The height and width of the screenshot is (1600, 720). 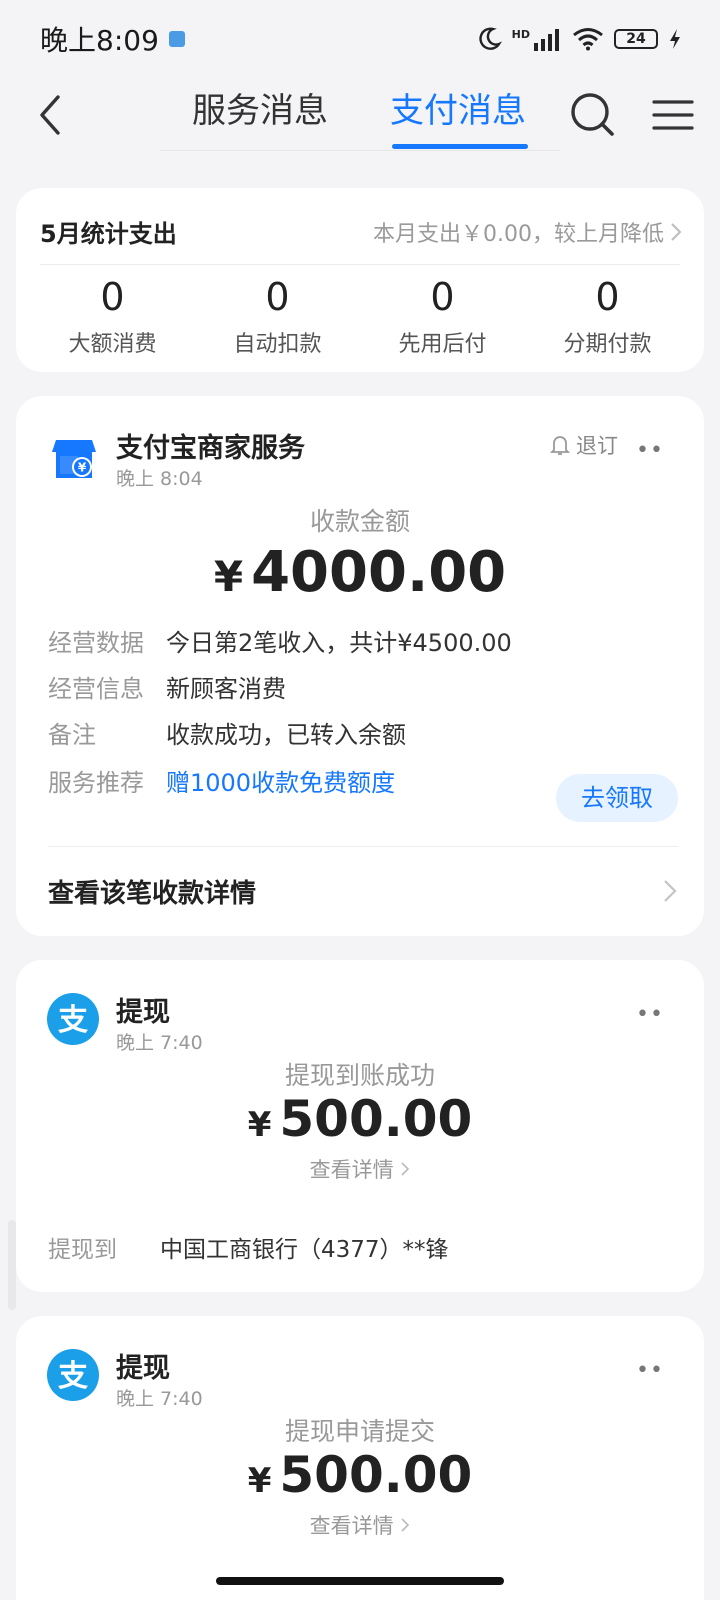 What do you see at coordinates (490, 38) in the screenshot?
I see `moon-icon` at bounding box center [490, 38].